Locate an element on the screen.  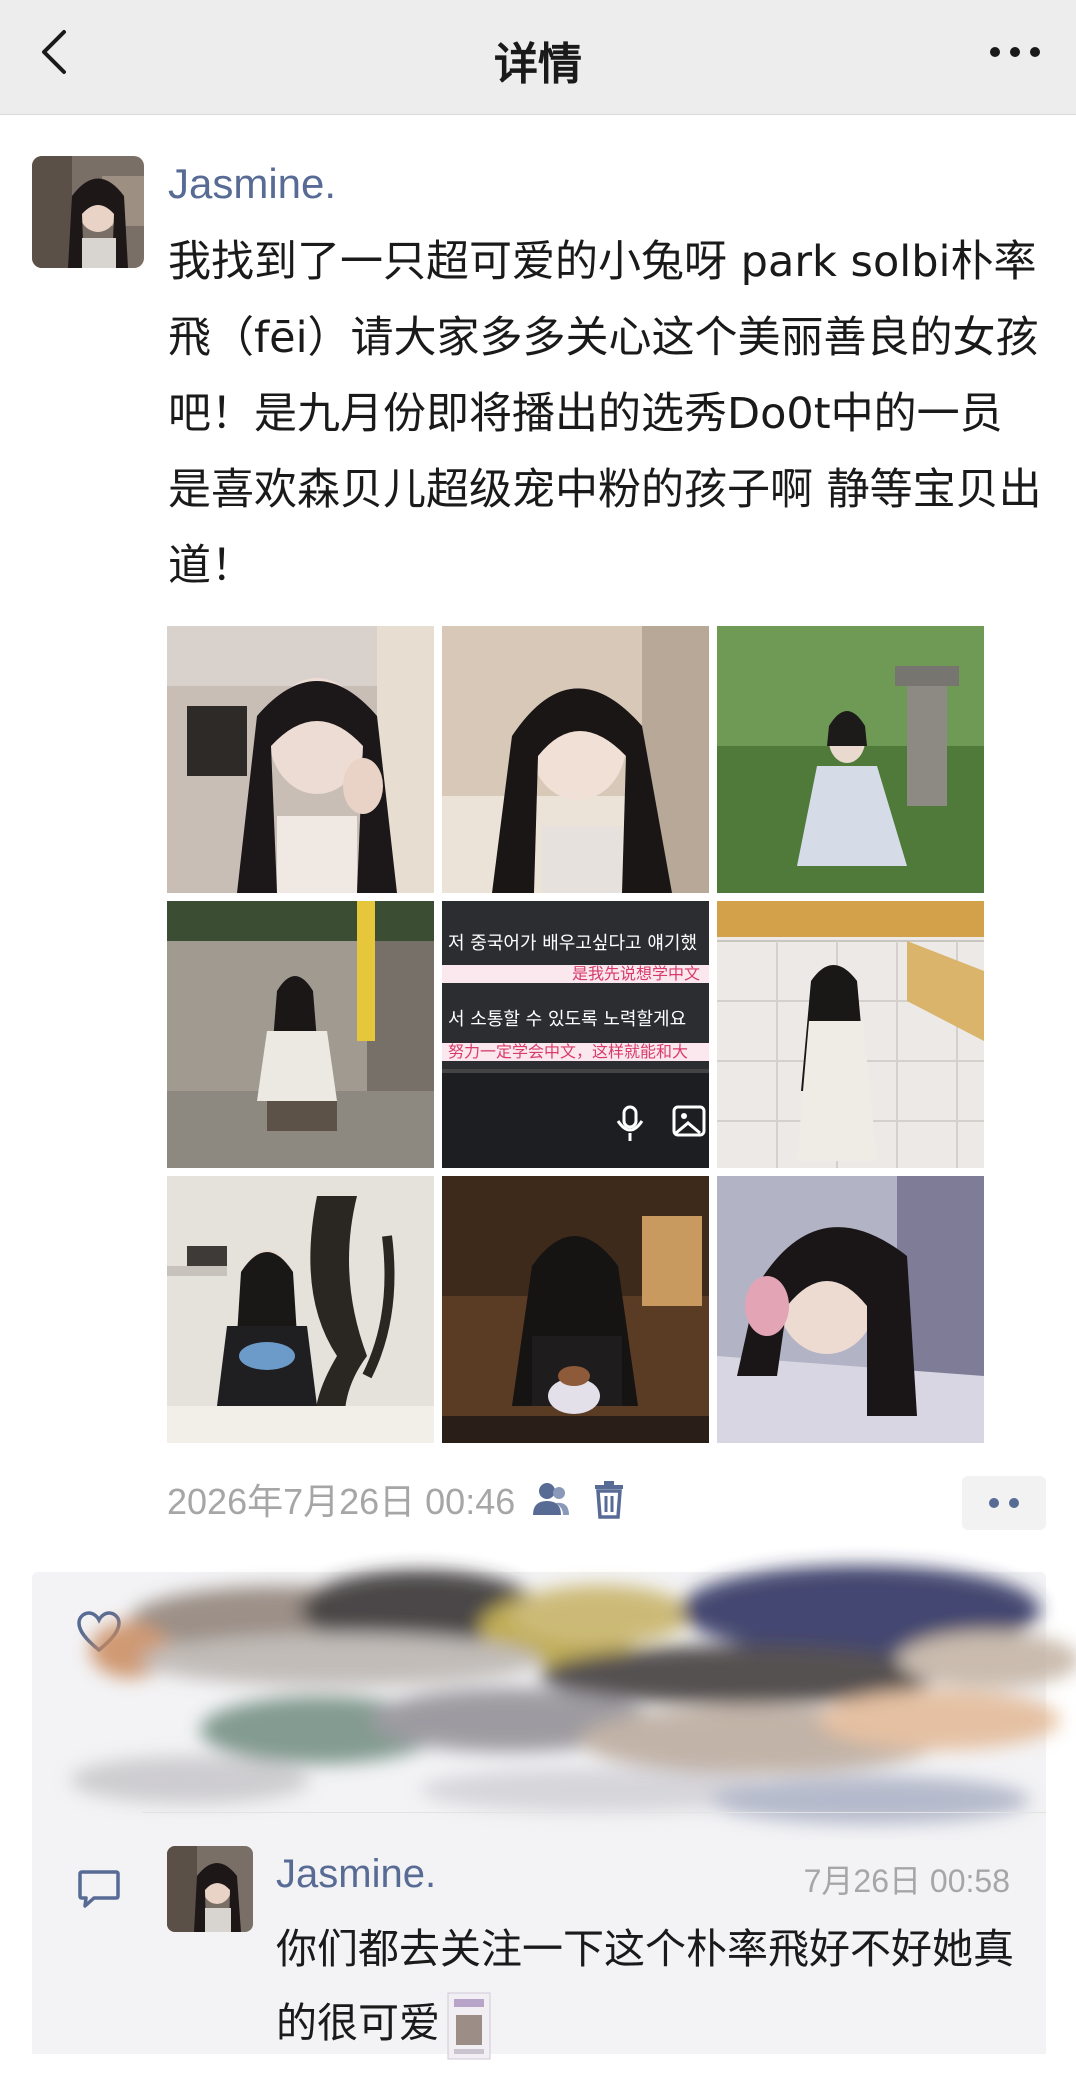
top-bar: 详情 is located at coordinates (538, 57).